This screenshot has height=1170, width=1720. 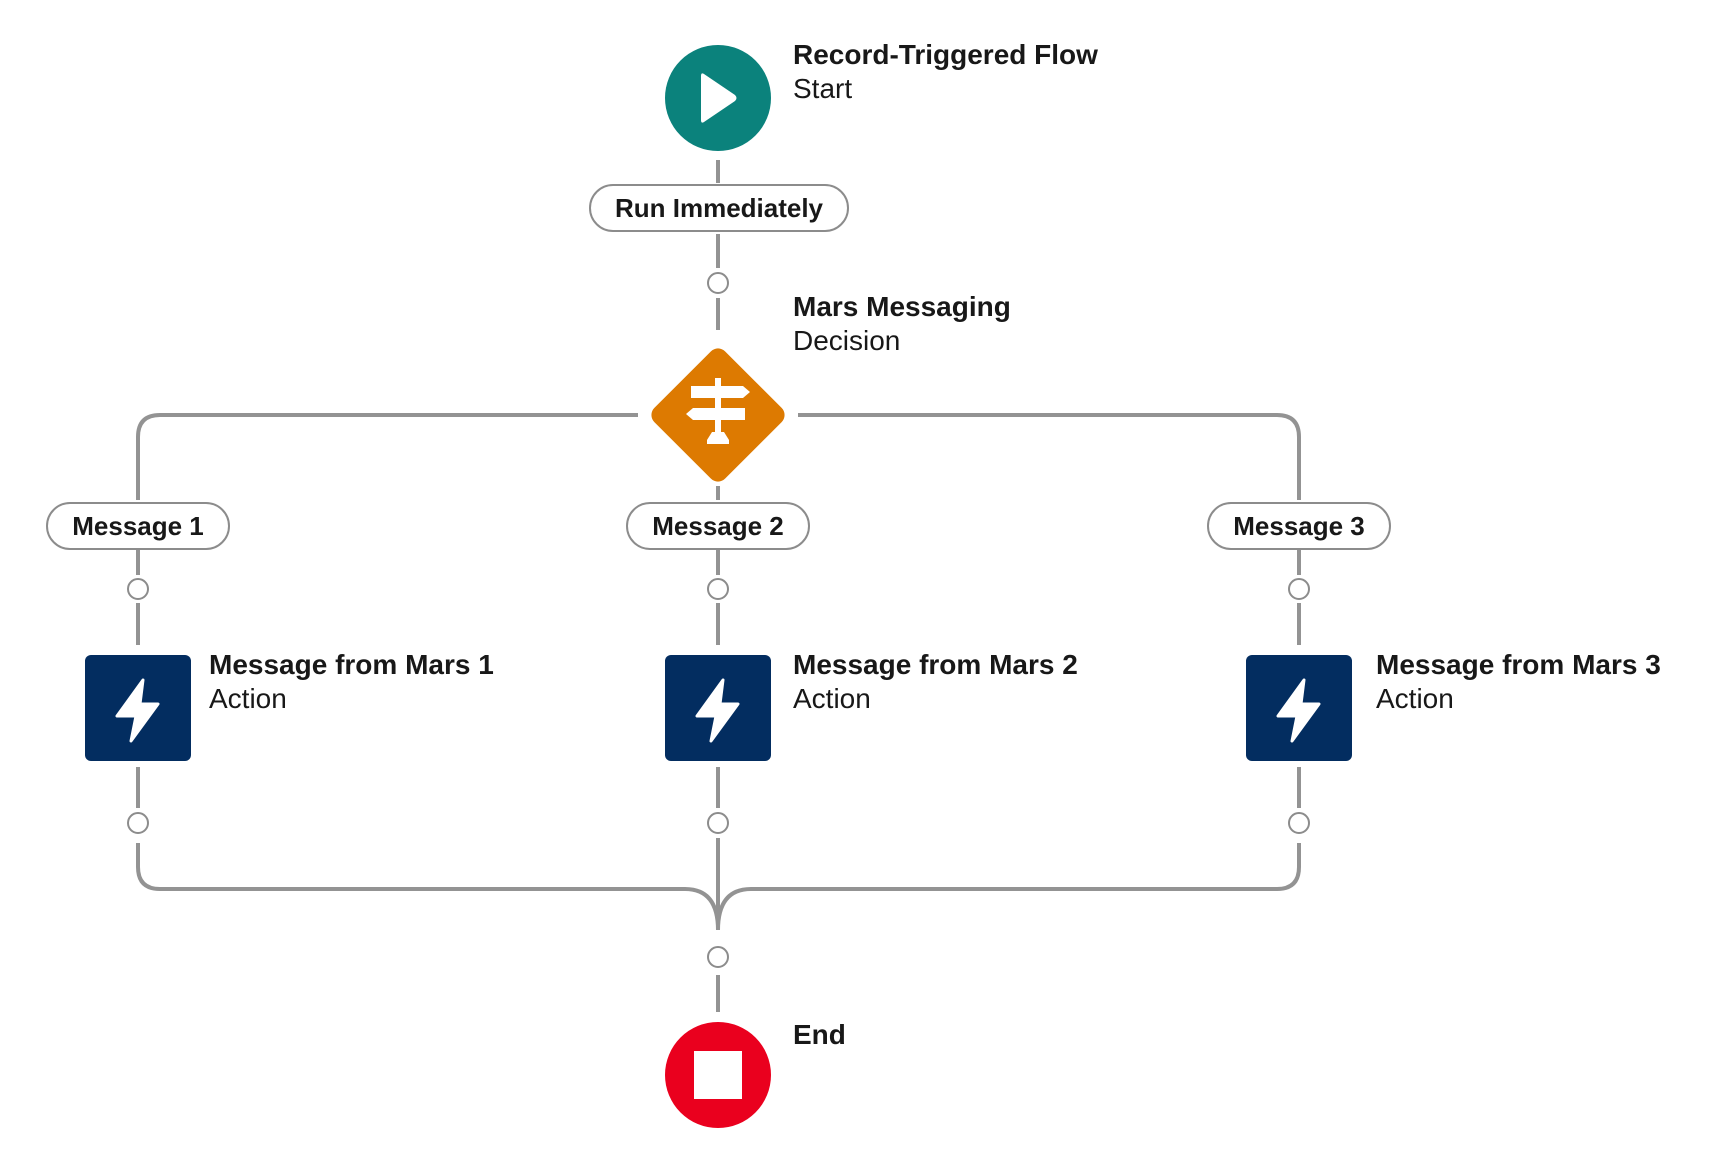 I want to click on action-title: Message from Mars 3, so click(x=1518, y=664).